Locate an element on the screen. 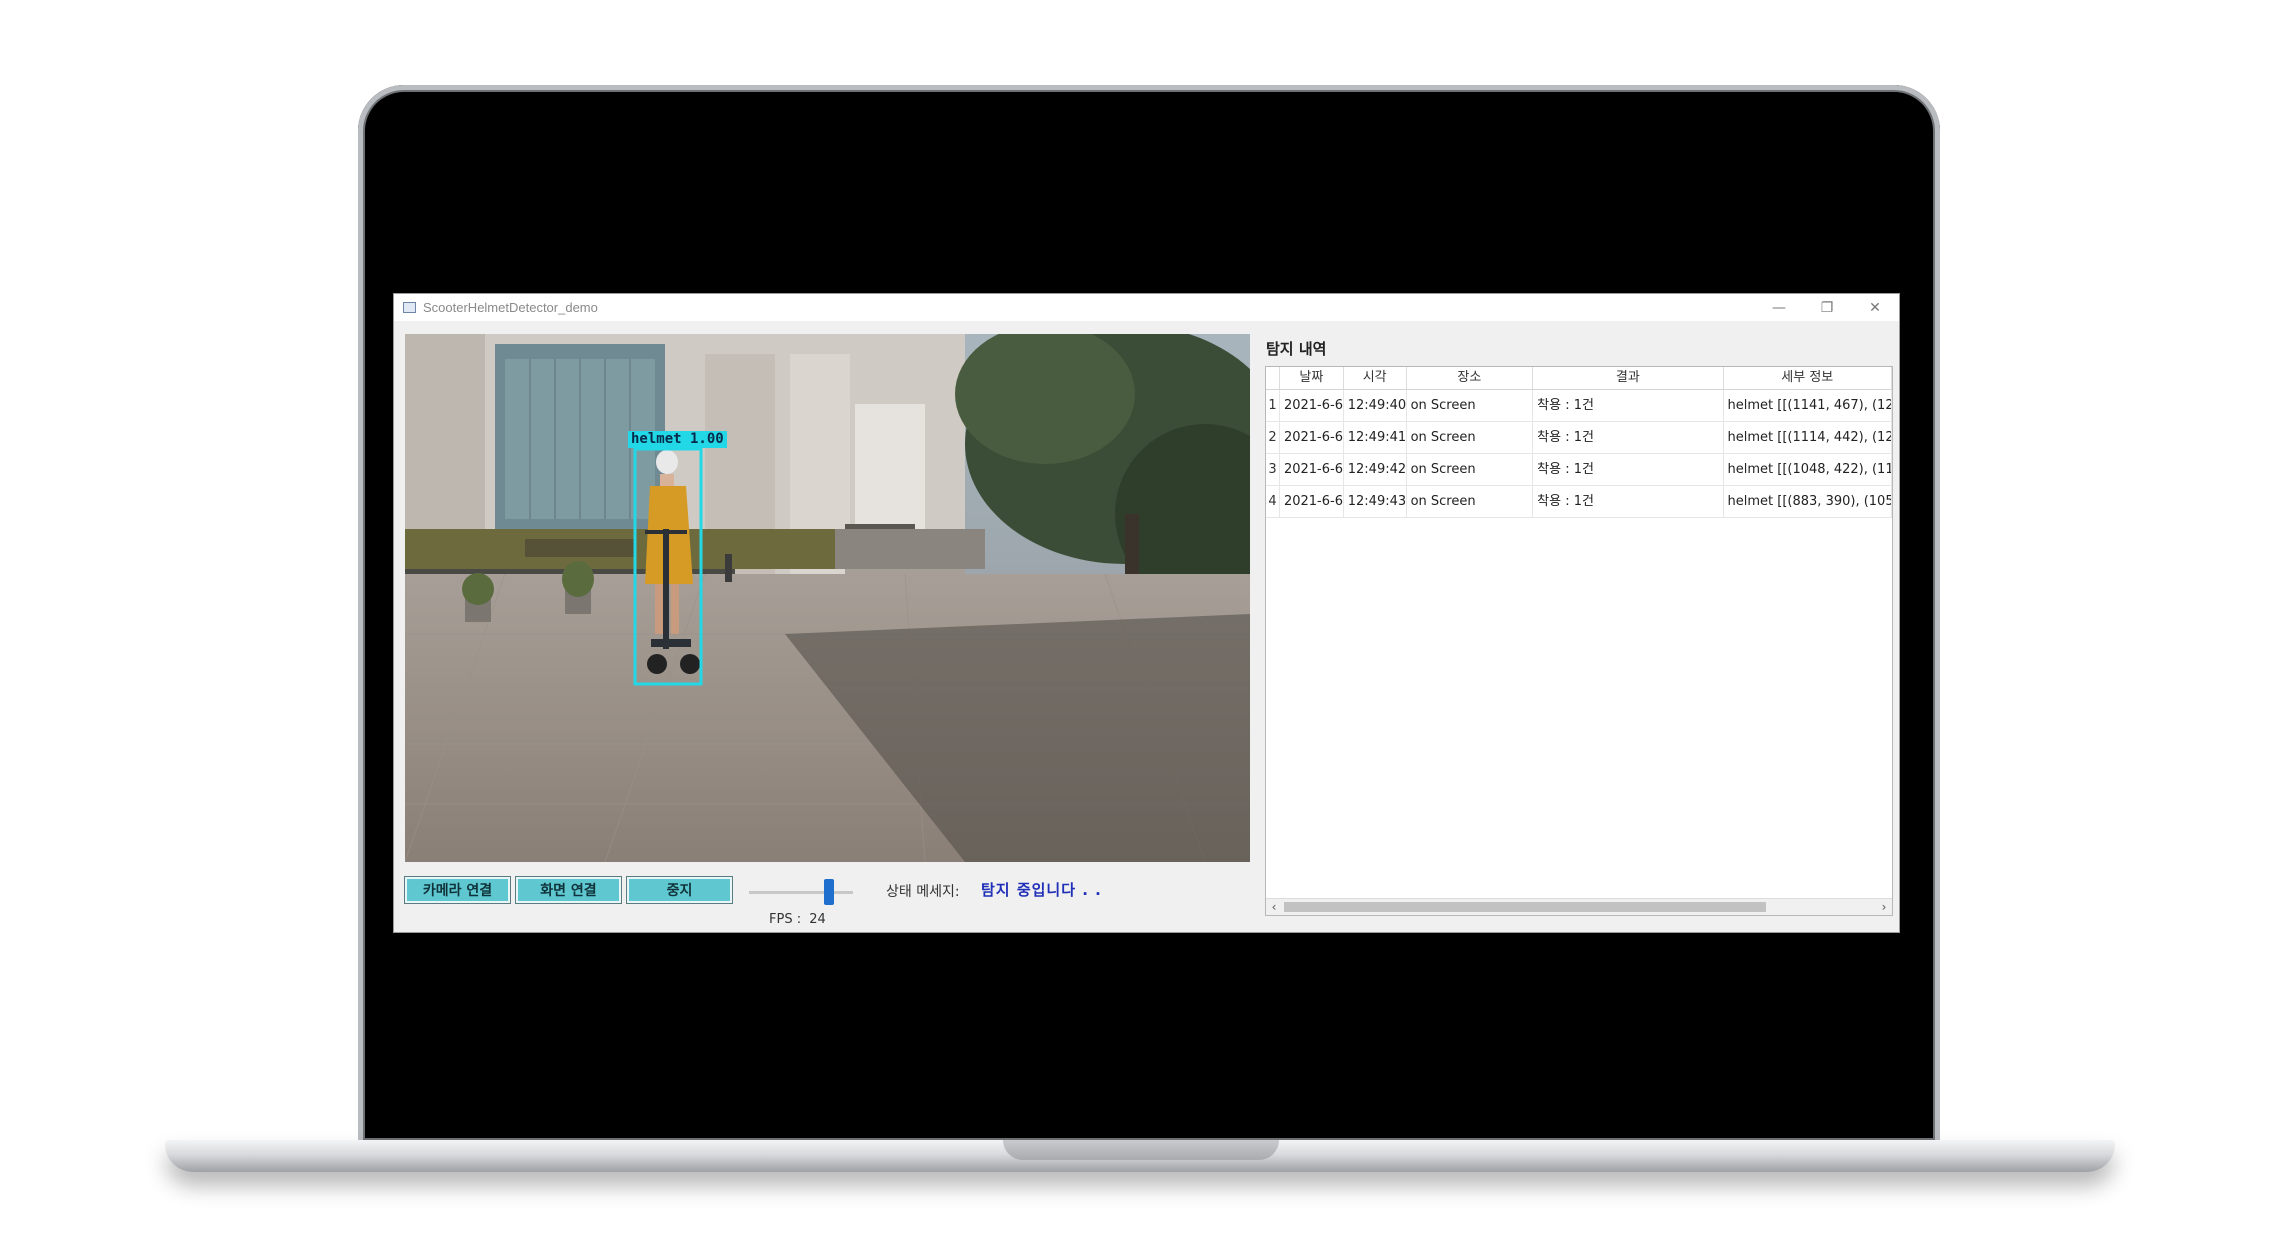 Image resolution: width=2280 pixels, height=1260 pixels. minimize-button: — is located at coordinates (1779, 307).